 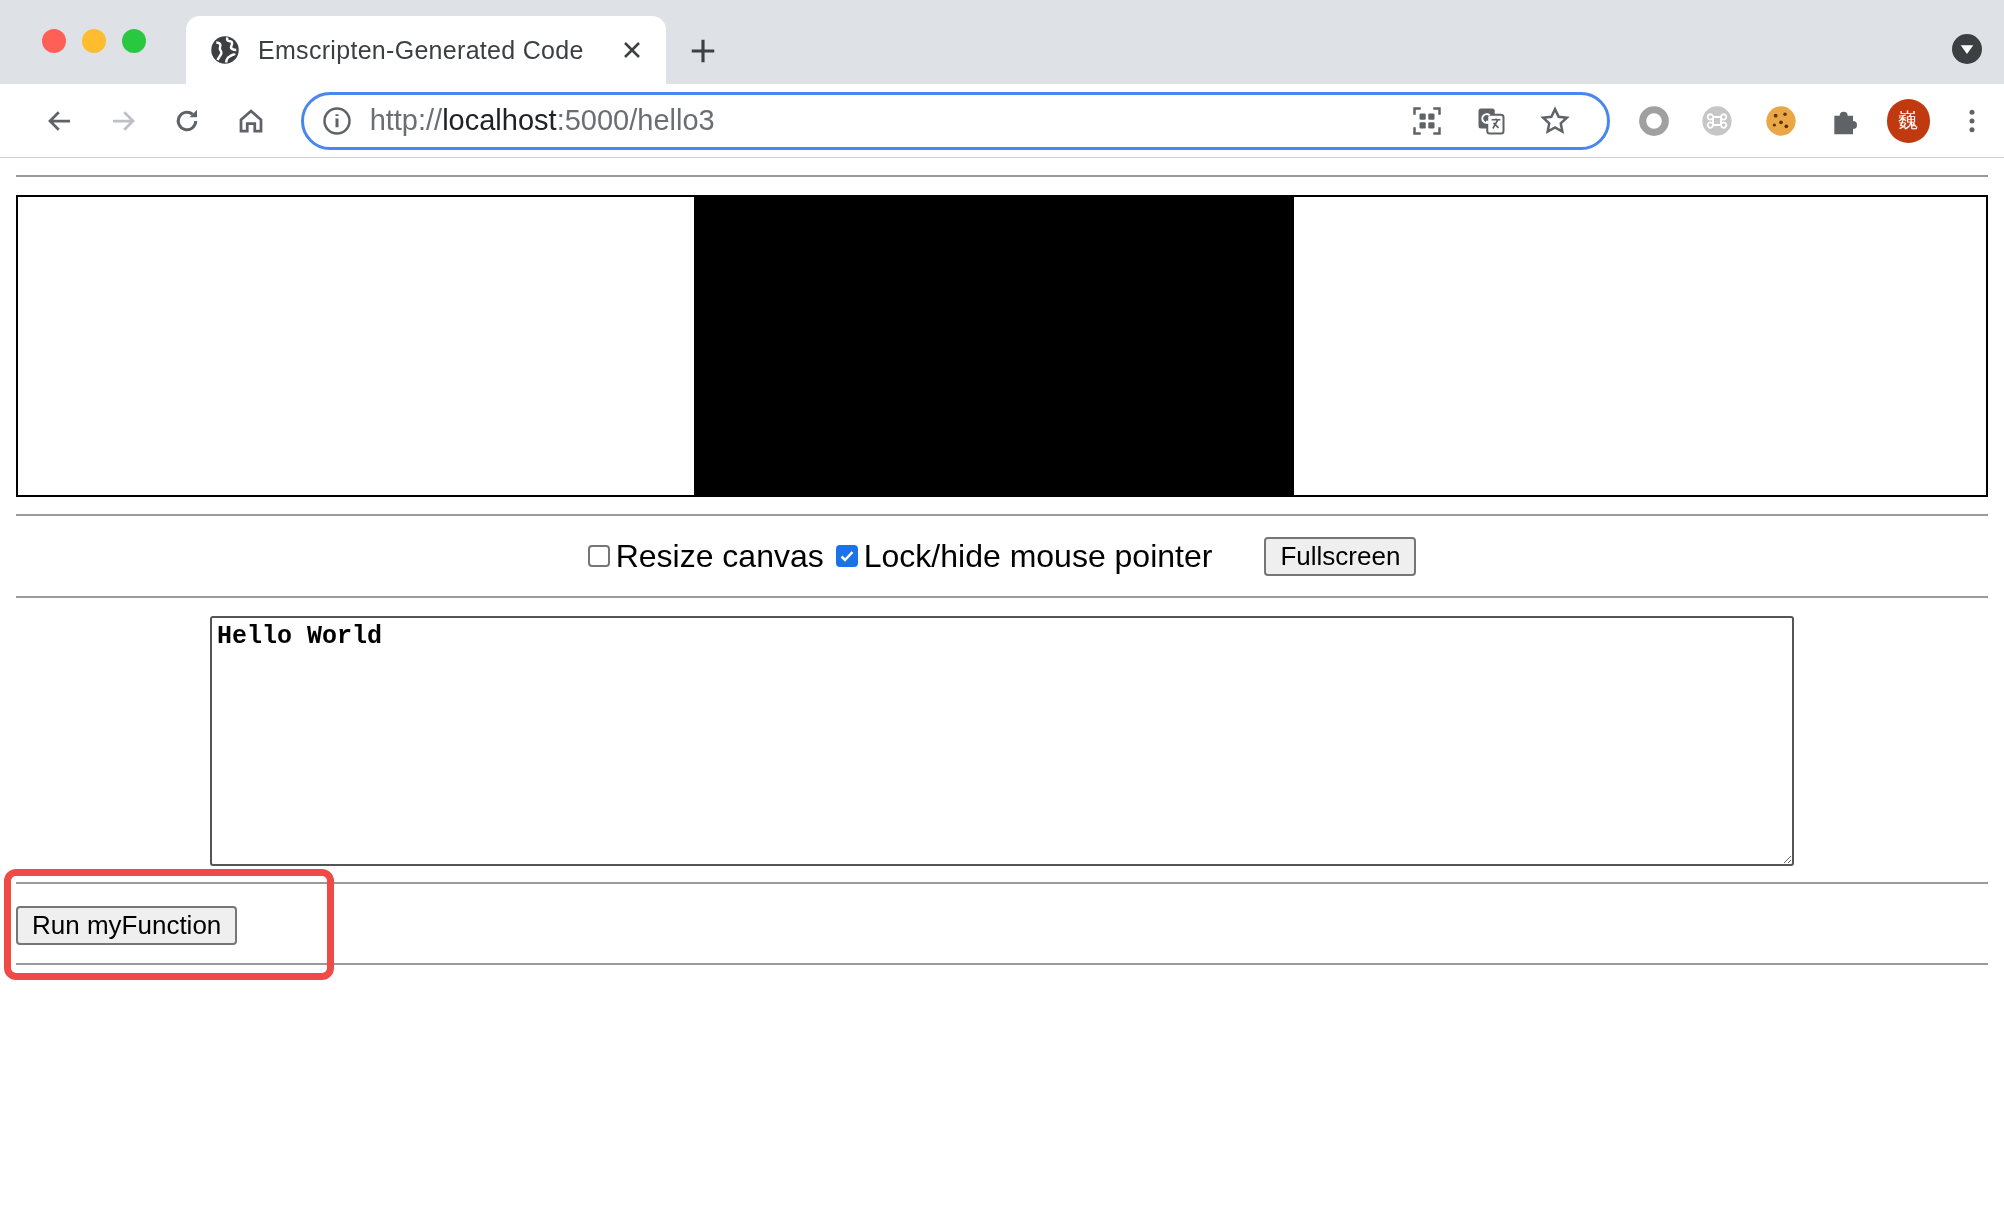 What do you see at coordinates (426, 50) in the screenshot?
I see `browser-tab: Emscripten-Generated Code` at bounding box center [426, 50].